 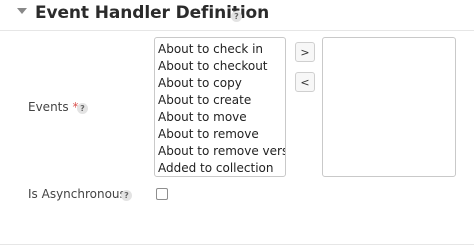 I want to click on bottom-divider, so click(x=237, y=244).